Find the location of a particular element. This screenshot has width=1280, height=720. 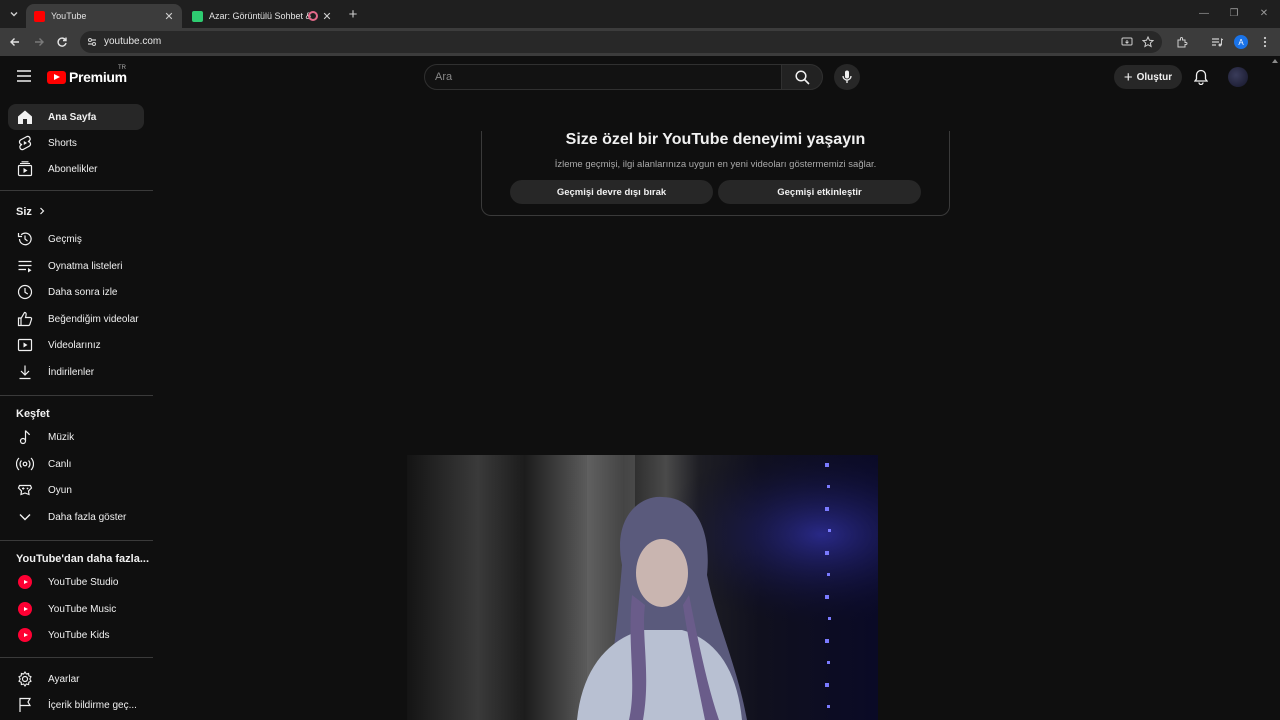

settings-icon is located at coordinates (25, 679).